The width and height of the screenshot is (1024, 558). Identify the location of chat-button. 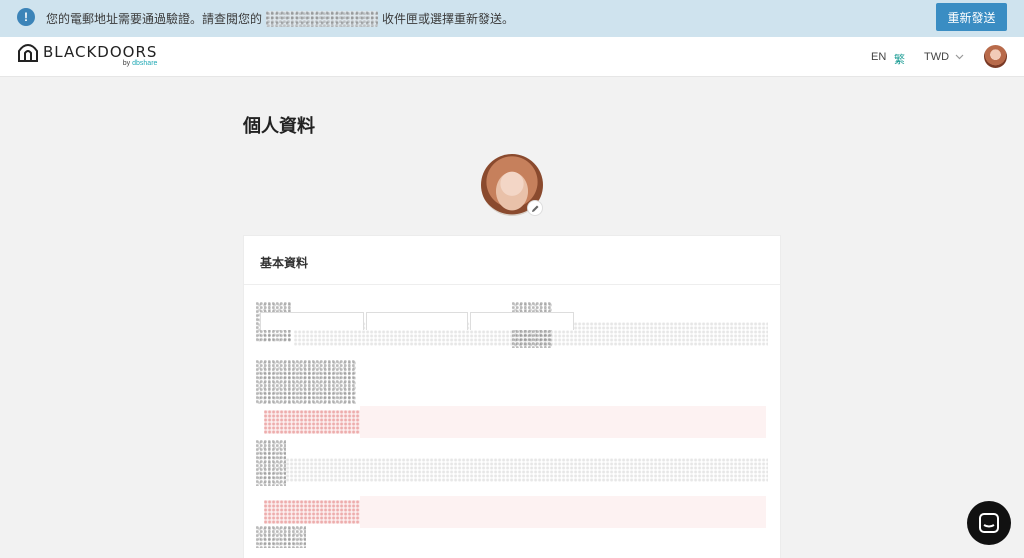
(989, 523).